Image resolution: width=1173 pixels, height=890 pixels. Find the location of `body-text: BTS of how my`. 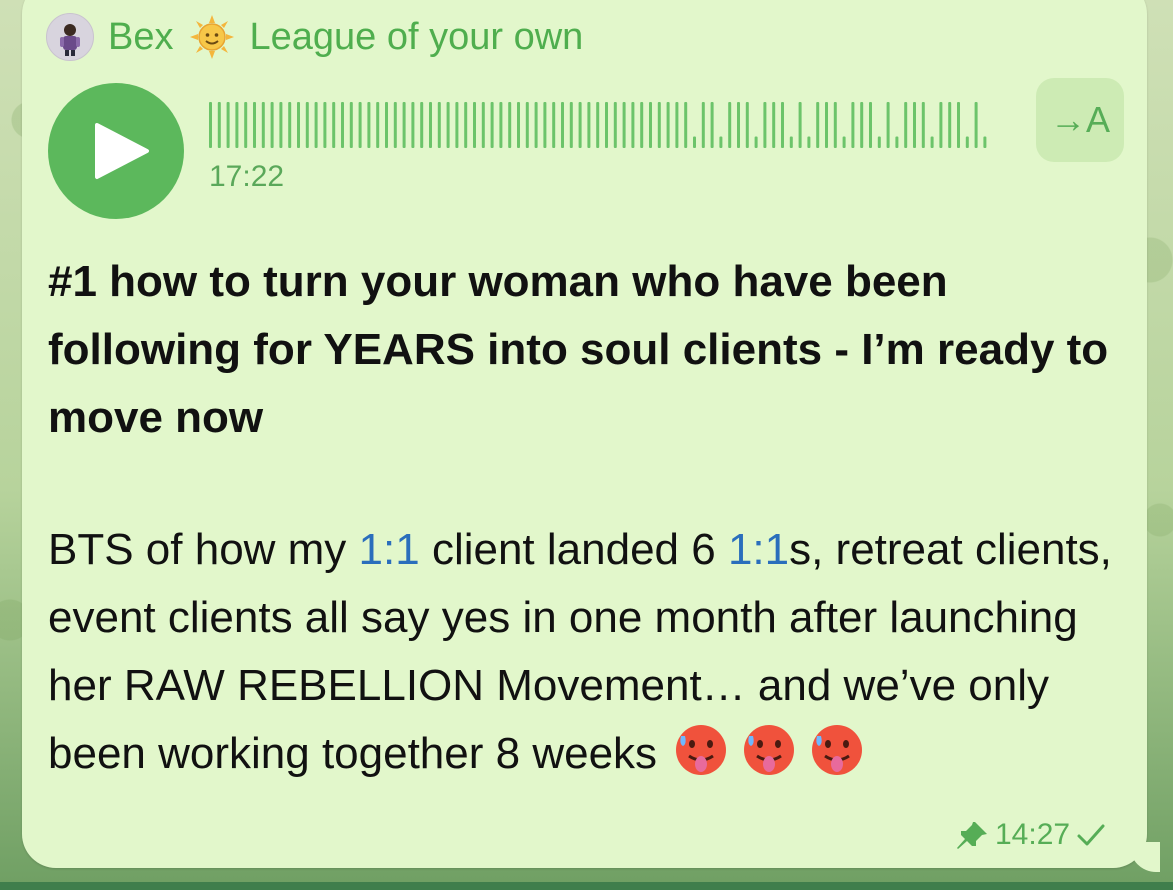

body-text: BTS of how my is located at coordinates (203, 549).